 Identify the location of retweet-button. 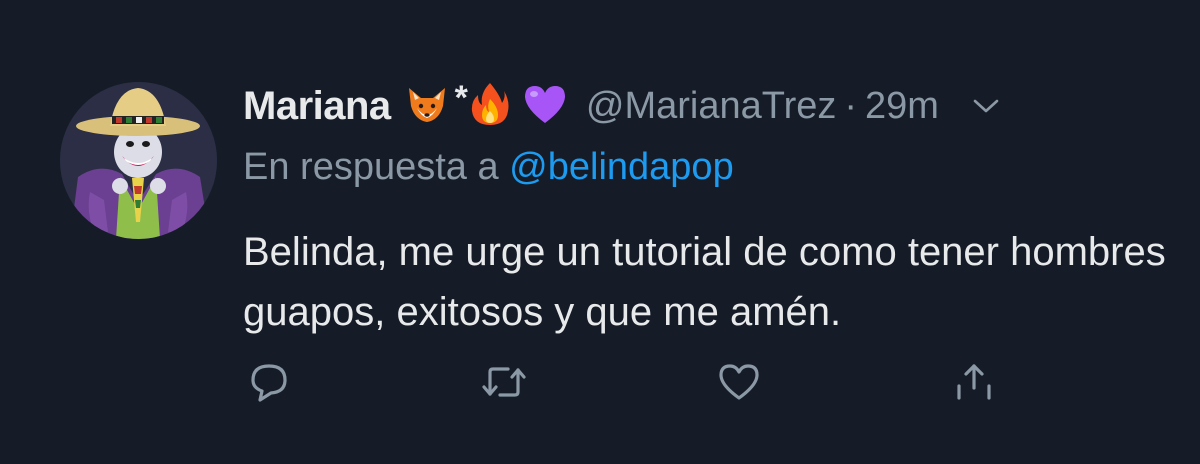
(504, 382).